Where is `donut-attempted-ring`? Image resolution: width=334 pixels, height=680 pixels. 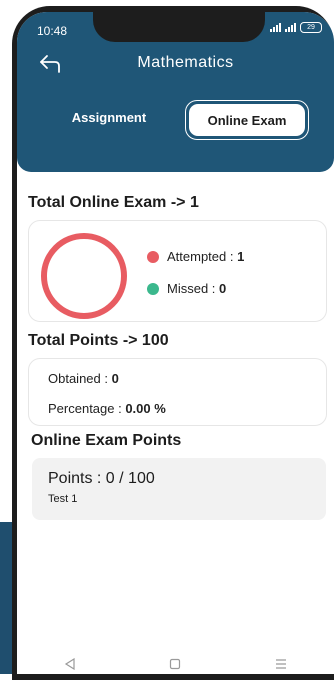
donut-attempted-ring is located at coordinates (84, 276).